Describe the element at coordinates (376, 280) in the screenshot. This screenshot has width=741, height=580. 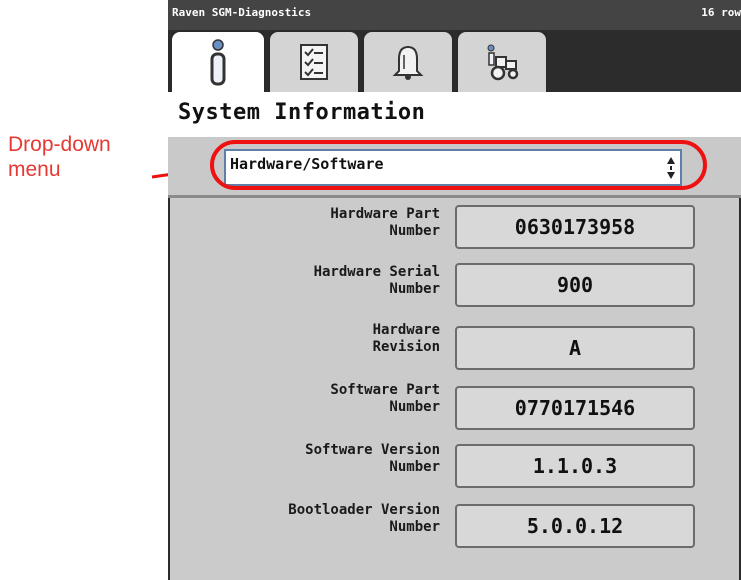
I see `field-label: Hardware Serial Number` at that location.